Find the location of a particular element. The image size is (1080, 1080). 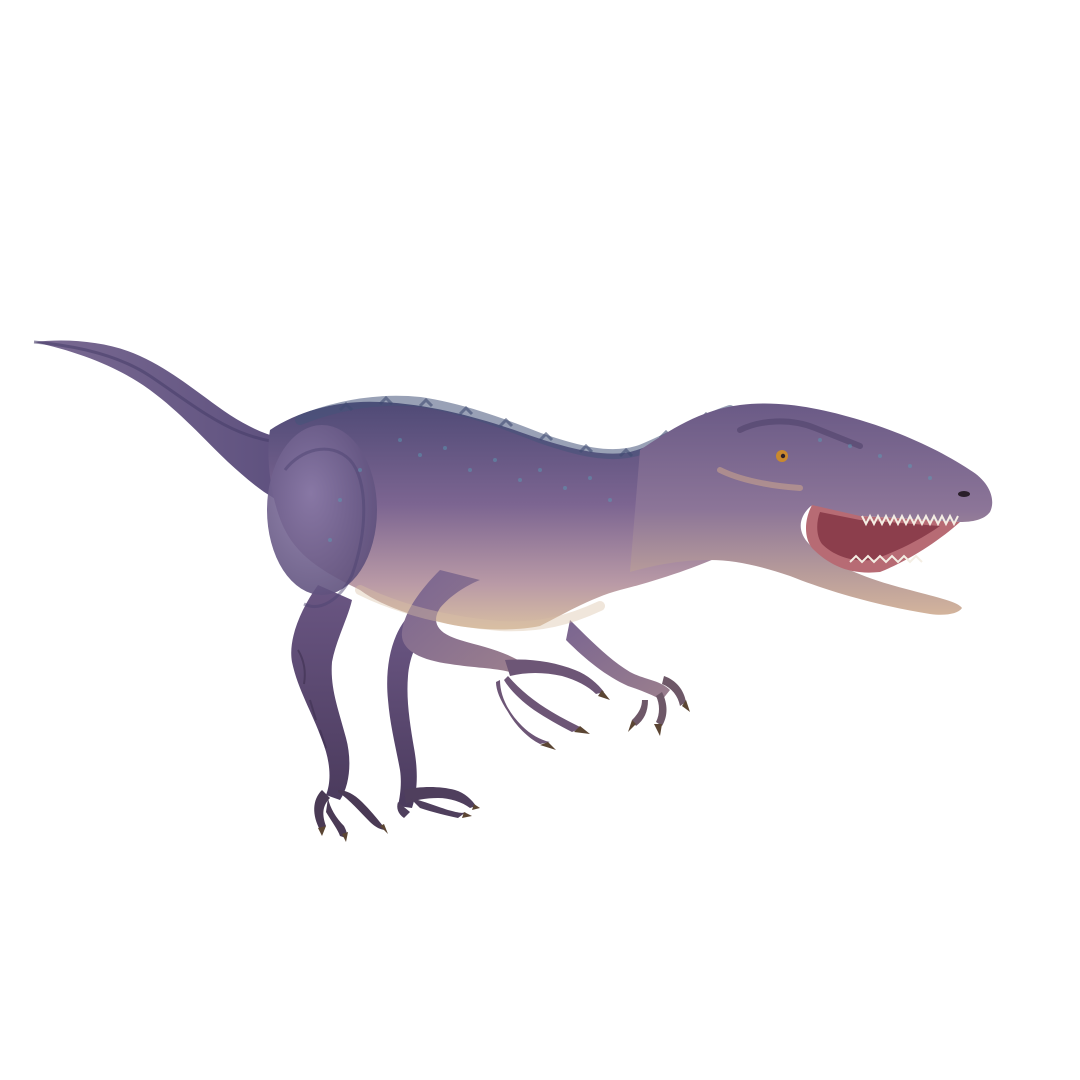

left-hind-leg is located at coordinates (339, 713).